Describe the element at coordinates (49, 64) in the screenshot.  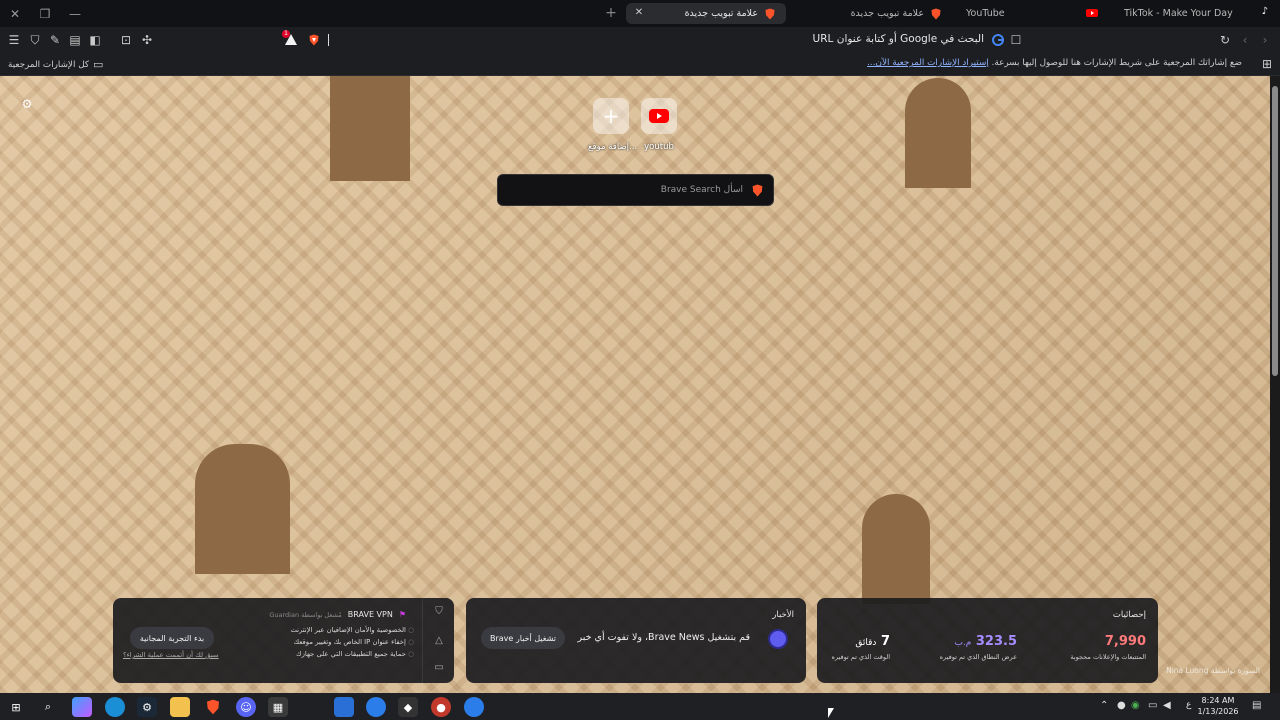
I see `all-bookmarks-label: كل الإشارات المرجعية` at that location.